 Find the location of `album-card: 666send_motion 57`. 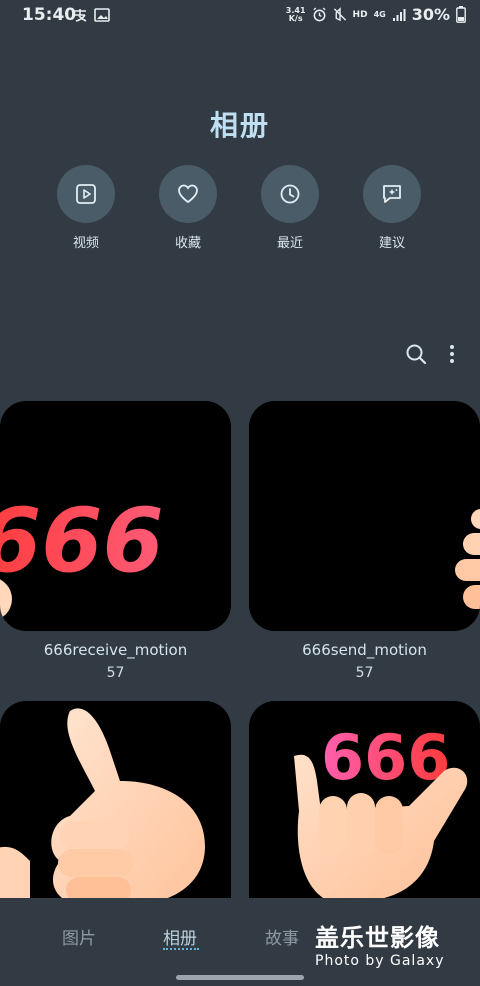

album-card: 666send_motion 57 is located at coordinates (364, 541).